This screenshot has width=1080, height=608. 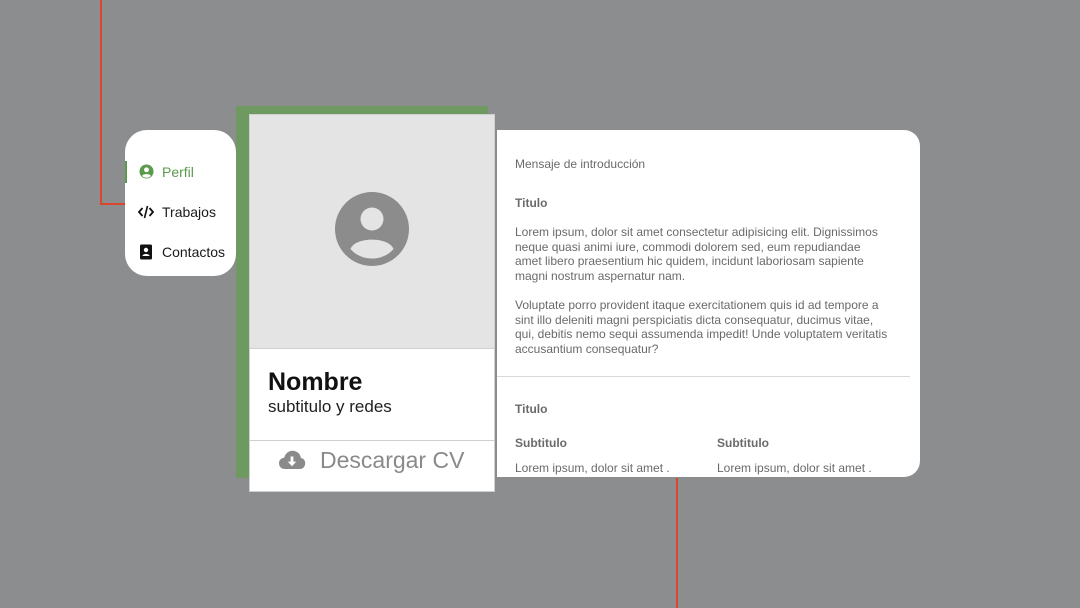 I want to click on contact-book-icon, so click(x=146, y=252).